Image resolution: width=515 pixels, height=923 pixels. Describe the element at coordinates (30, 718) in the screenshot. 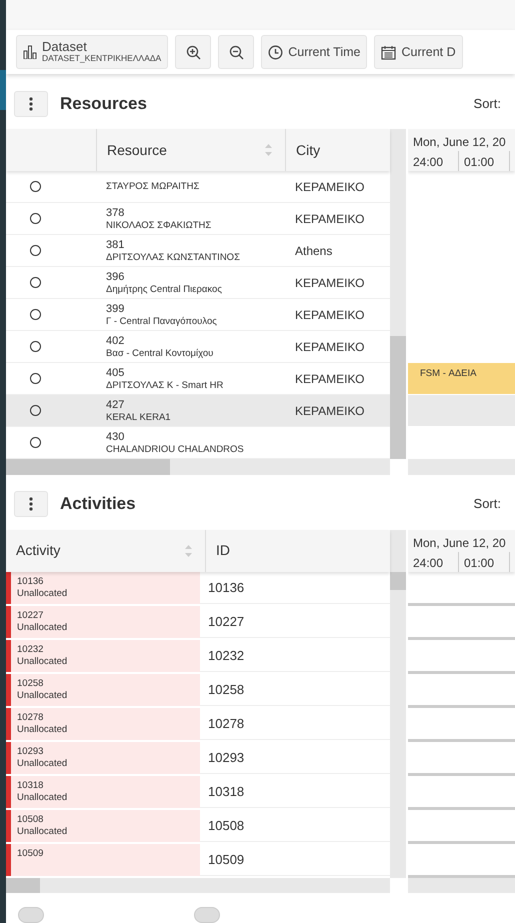

I see `activity-number: 10278` at that location.